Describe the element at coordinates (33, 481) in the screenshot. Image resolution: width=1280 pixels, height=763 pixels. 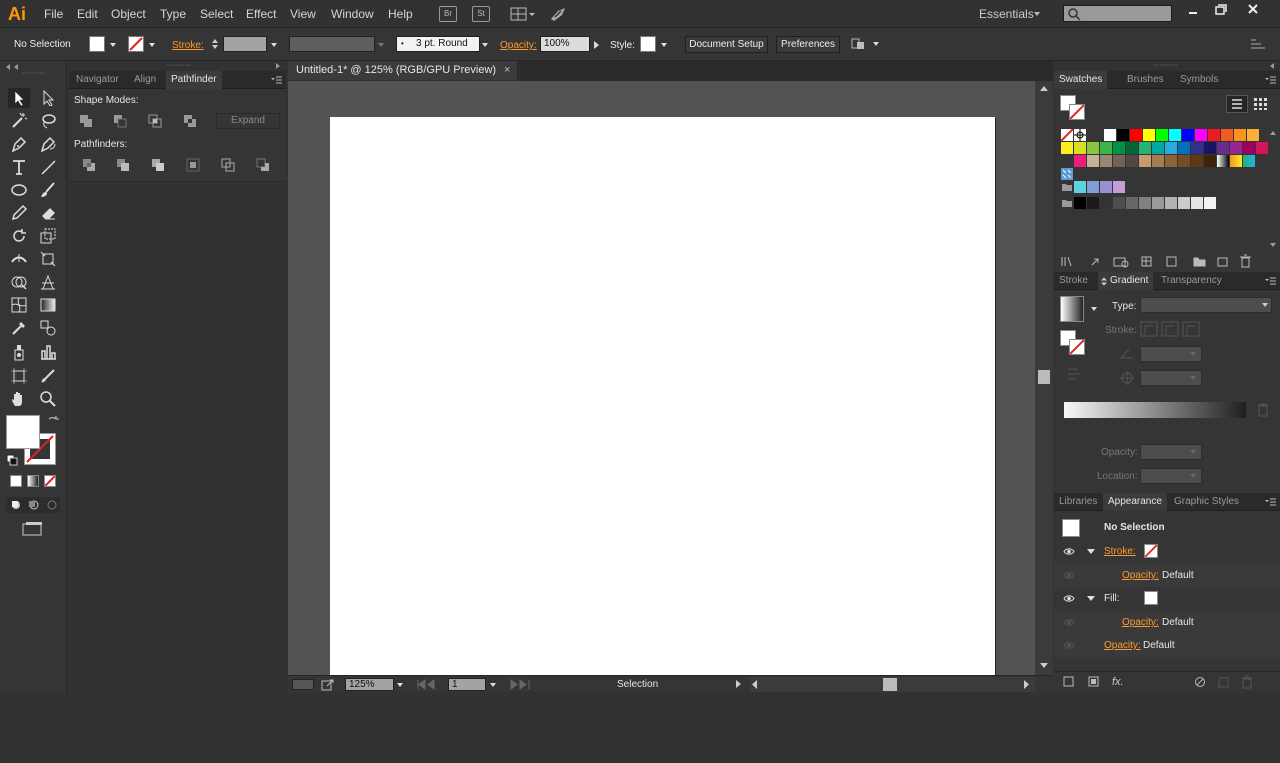
I see `gradient-mode-icon` at that location.